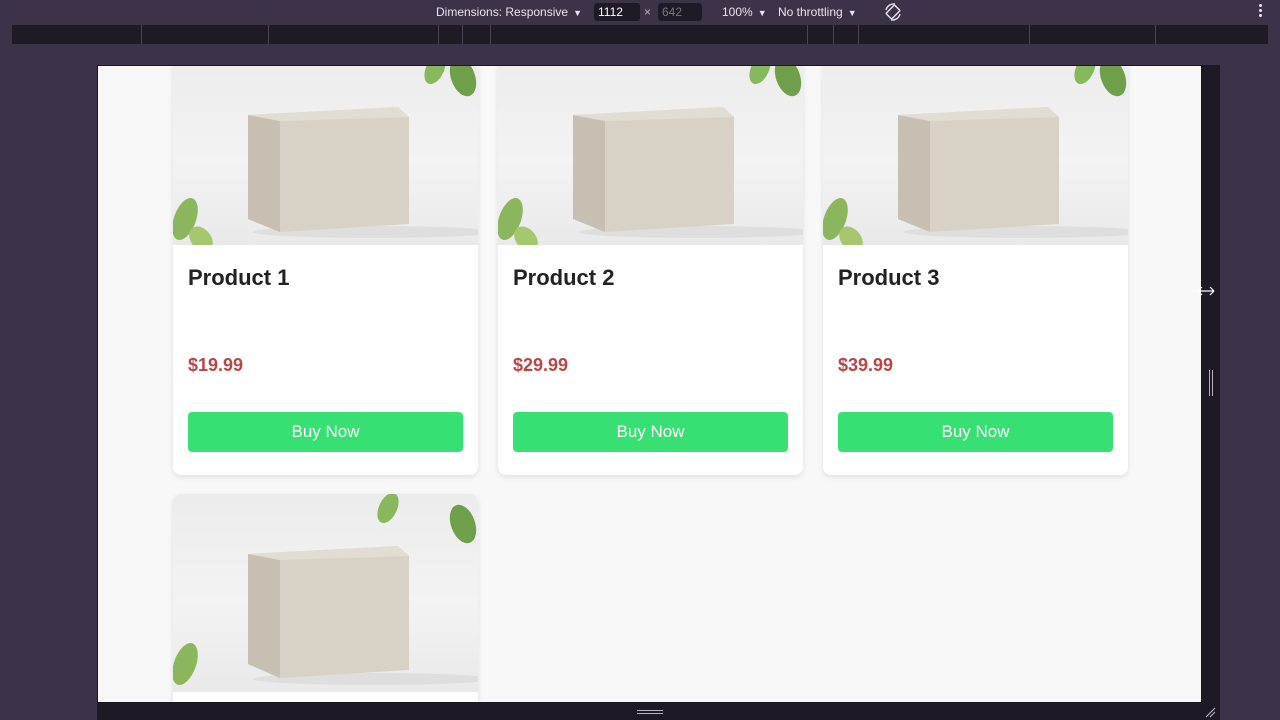  I want to click on product-card: Product 3 $39.99 Buy Now, so click(975, 270).